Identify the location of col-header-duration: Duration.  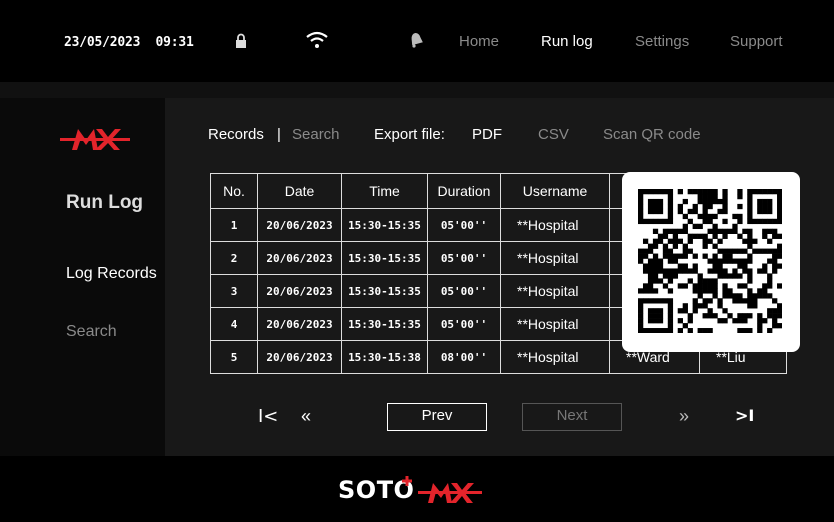
(464, 191).